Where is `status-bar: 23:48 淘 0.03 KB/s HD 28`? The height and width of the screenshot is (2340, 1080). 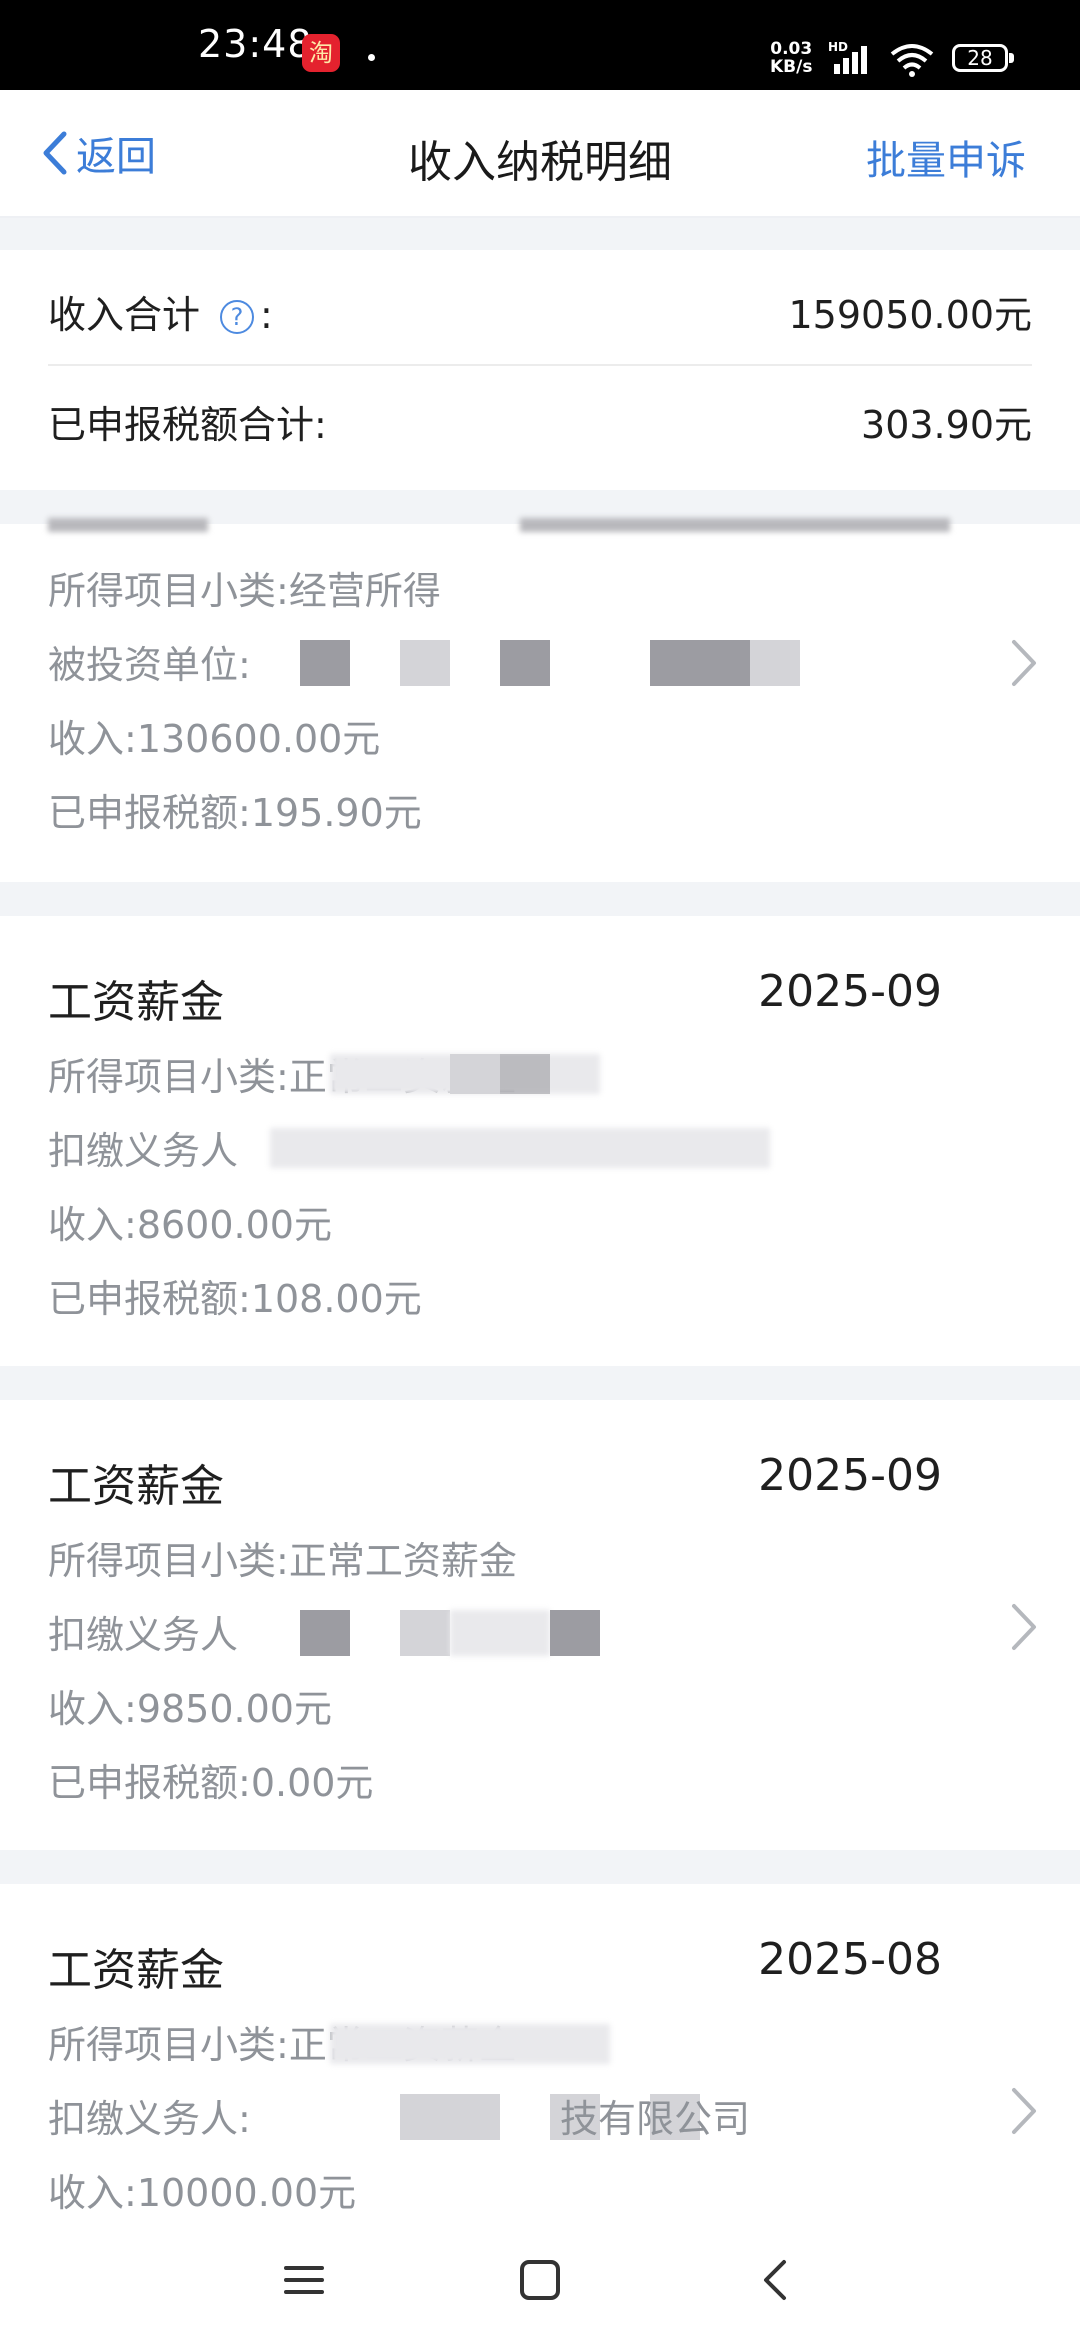 status-bar: 23:48 淘 0.03 KB/s HD 28 is located at coordinates (540, 45).